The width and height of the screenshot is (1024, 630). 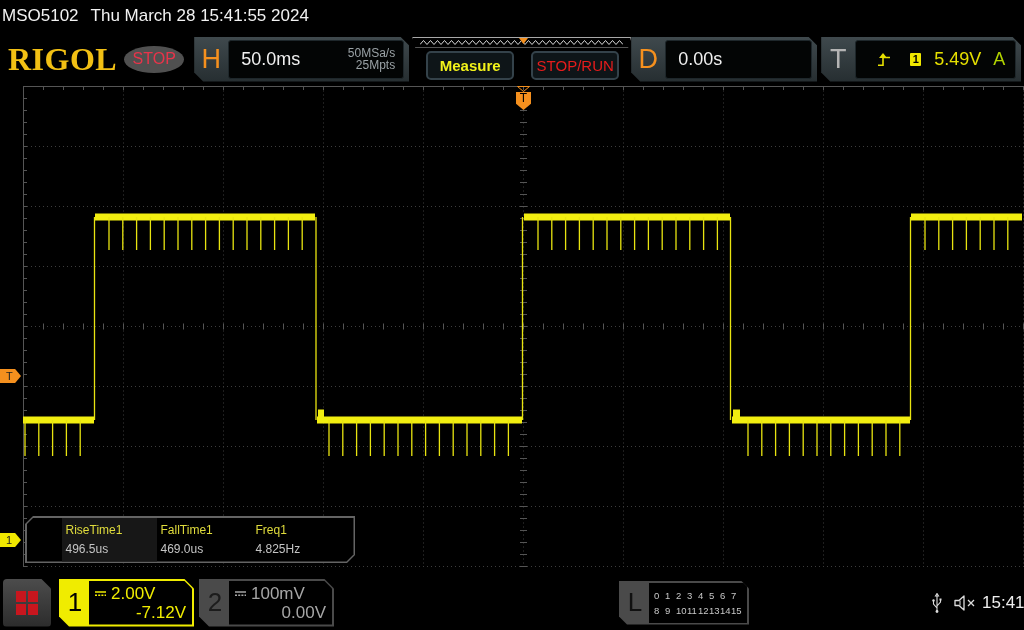 I want to click on memory-depth: 25Mpts, so click(x=375, y=65).